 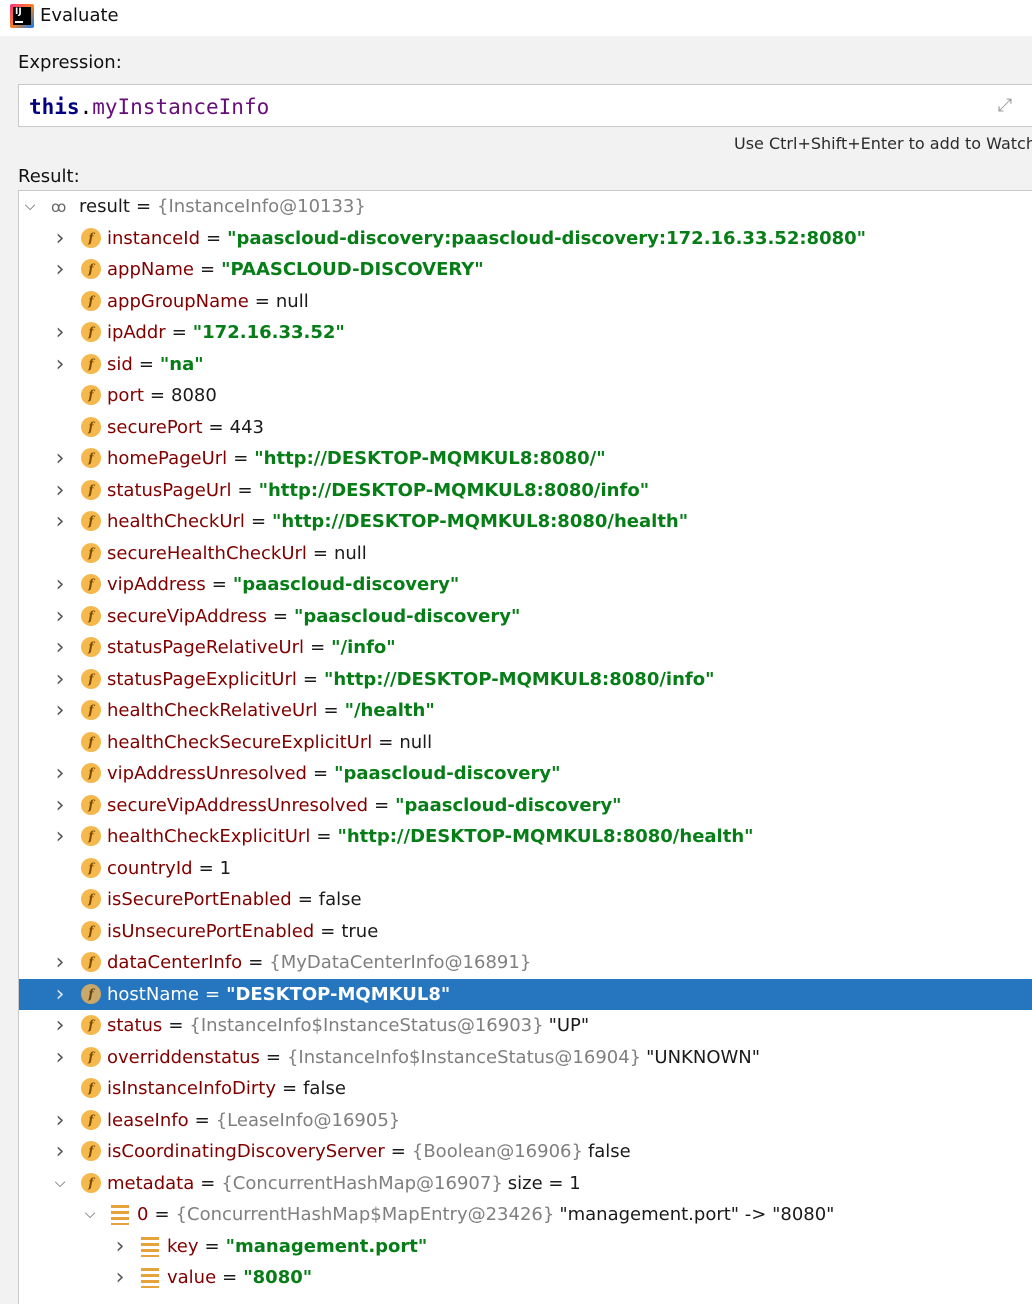 What do you see at coordinates (525, 206) in the screenshot?
I see `tree-row-result: ⌵ oo result = {InstanceInfo@10133}` at bounding box center [525, 206].